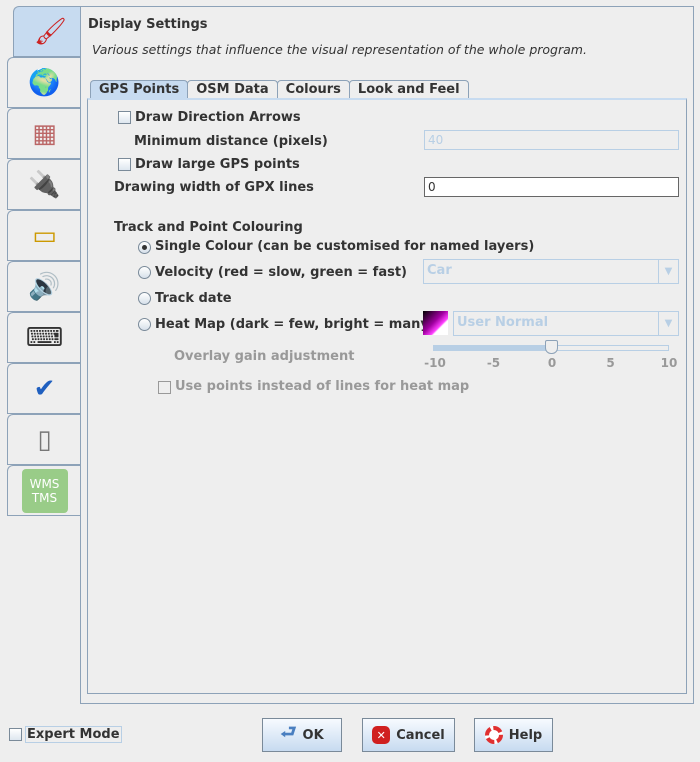 This screenshot has width=700, height=762. Describe the element at coordinates (566, 323) in the screenshot. I see `heatmap-combo: User Normal ▼` at that location.